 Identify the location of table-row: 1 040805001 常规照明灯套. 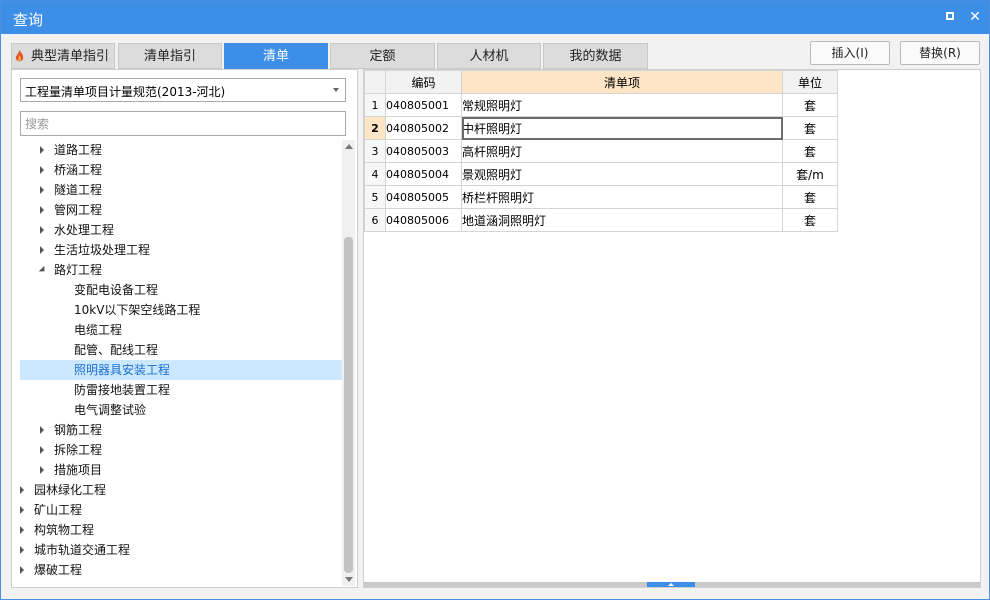
(601, 105).